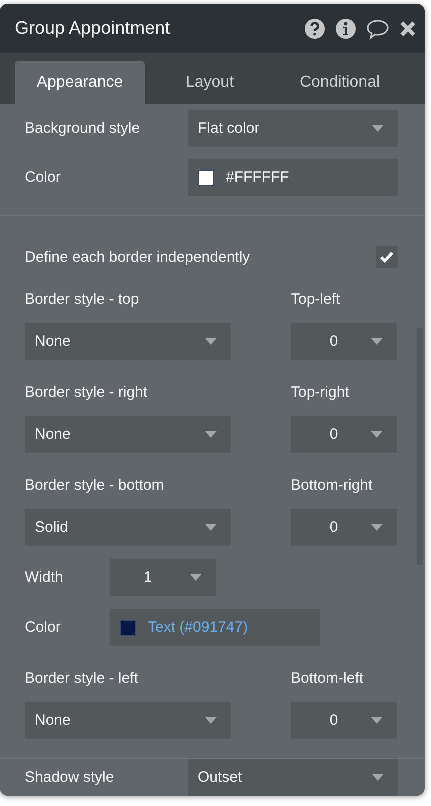  What do you see at coordinates (163, 577) in the screenshot?
I see `dropdown: 1` at bounding box center [163, 577].